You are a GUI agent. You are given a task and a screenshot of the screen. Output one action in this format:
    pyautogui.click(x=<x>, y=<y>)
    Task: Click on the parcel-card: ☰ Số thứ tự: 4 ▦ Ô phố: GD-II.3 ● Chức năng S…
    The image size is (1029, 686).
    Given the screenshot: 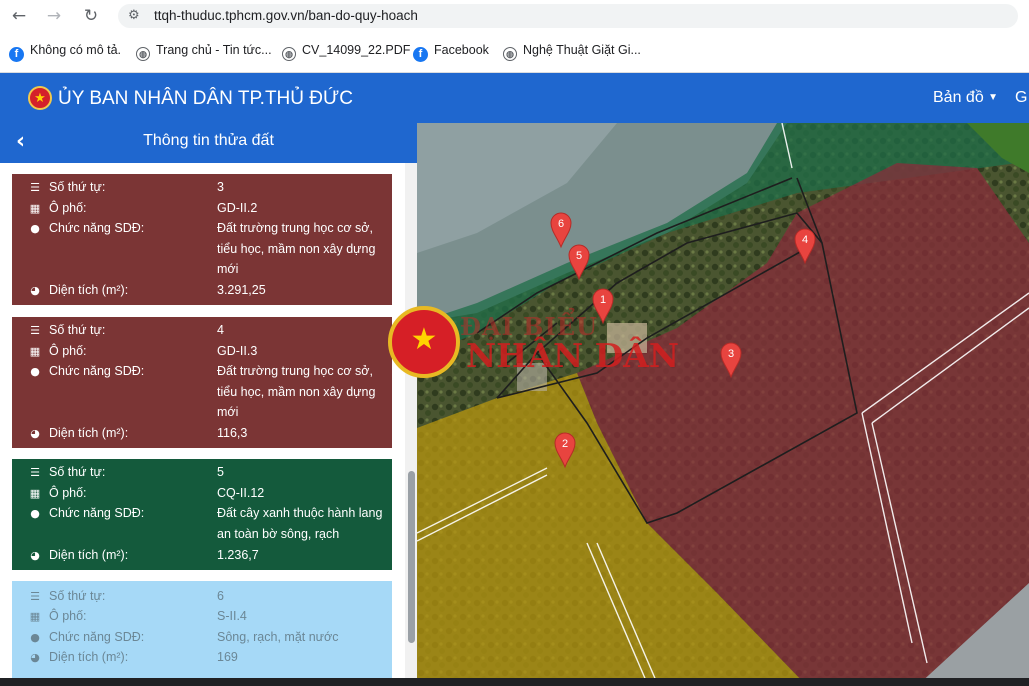 What is the action you would take?
    pyautogui.click(x=202, y=382)
    